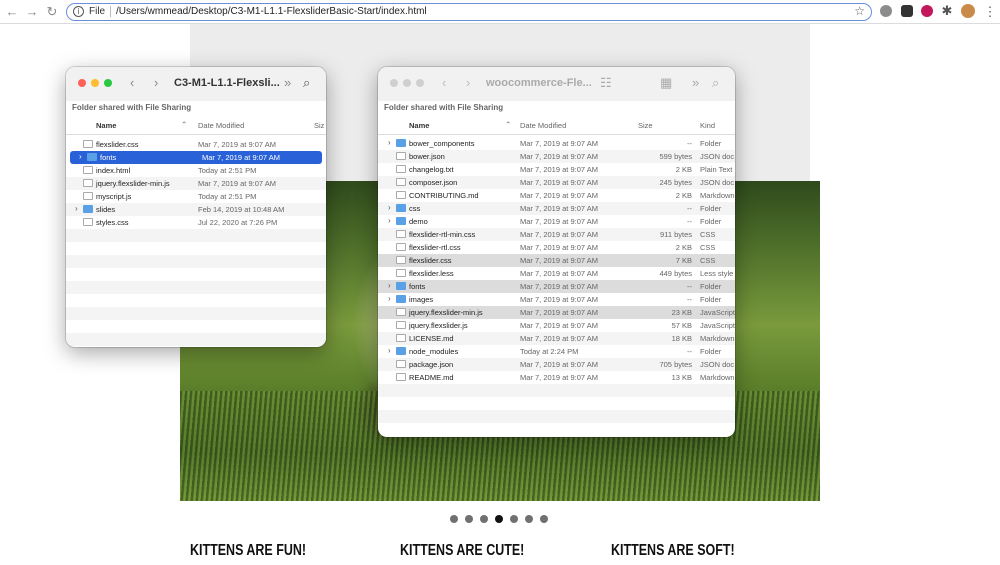  Describe the element at coordinates (196, 222) in the screenshot. I see `file-row: styles.css Jul 22, 2020 at 7:26 PM` at that location.